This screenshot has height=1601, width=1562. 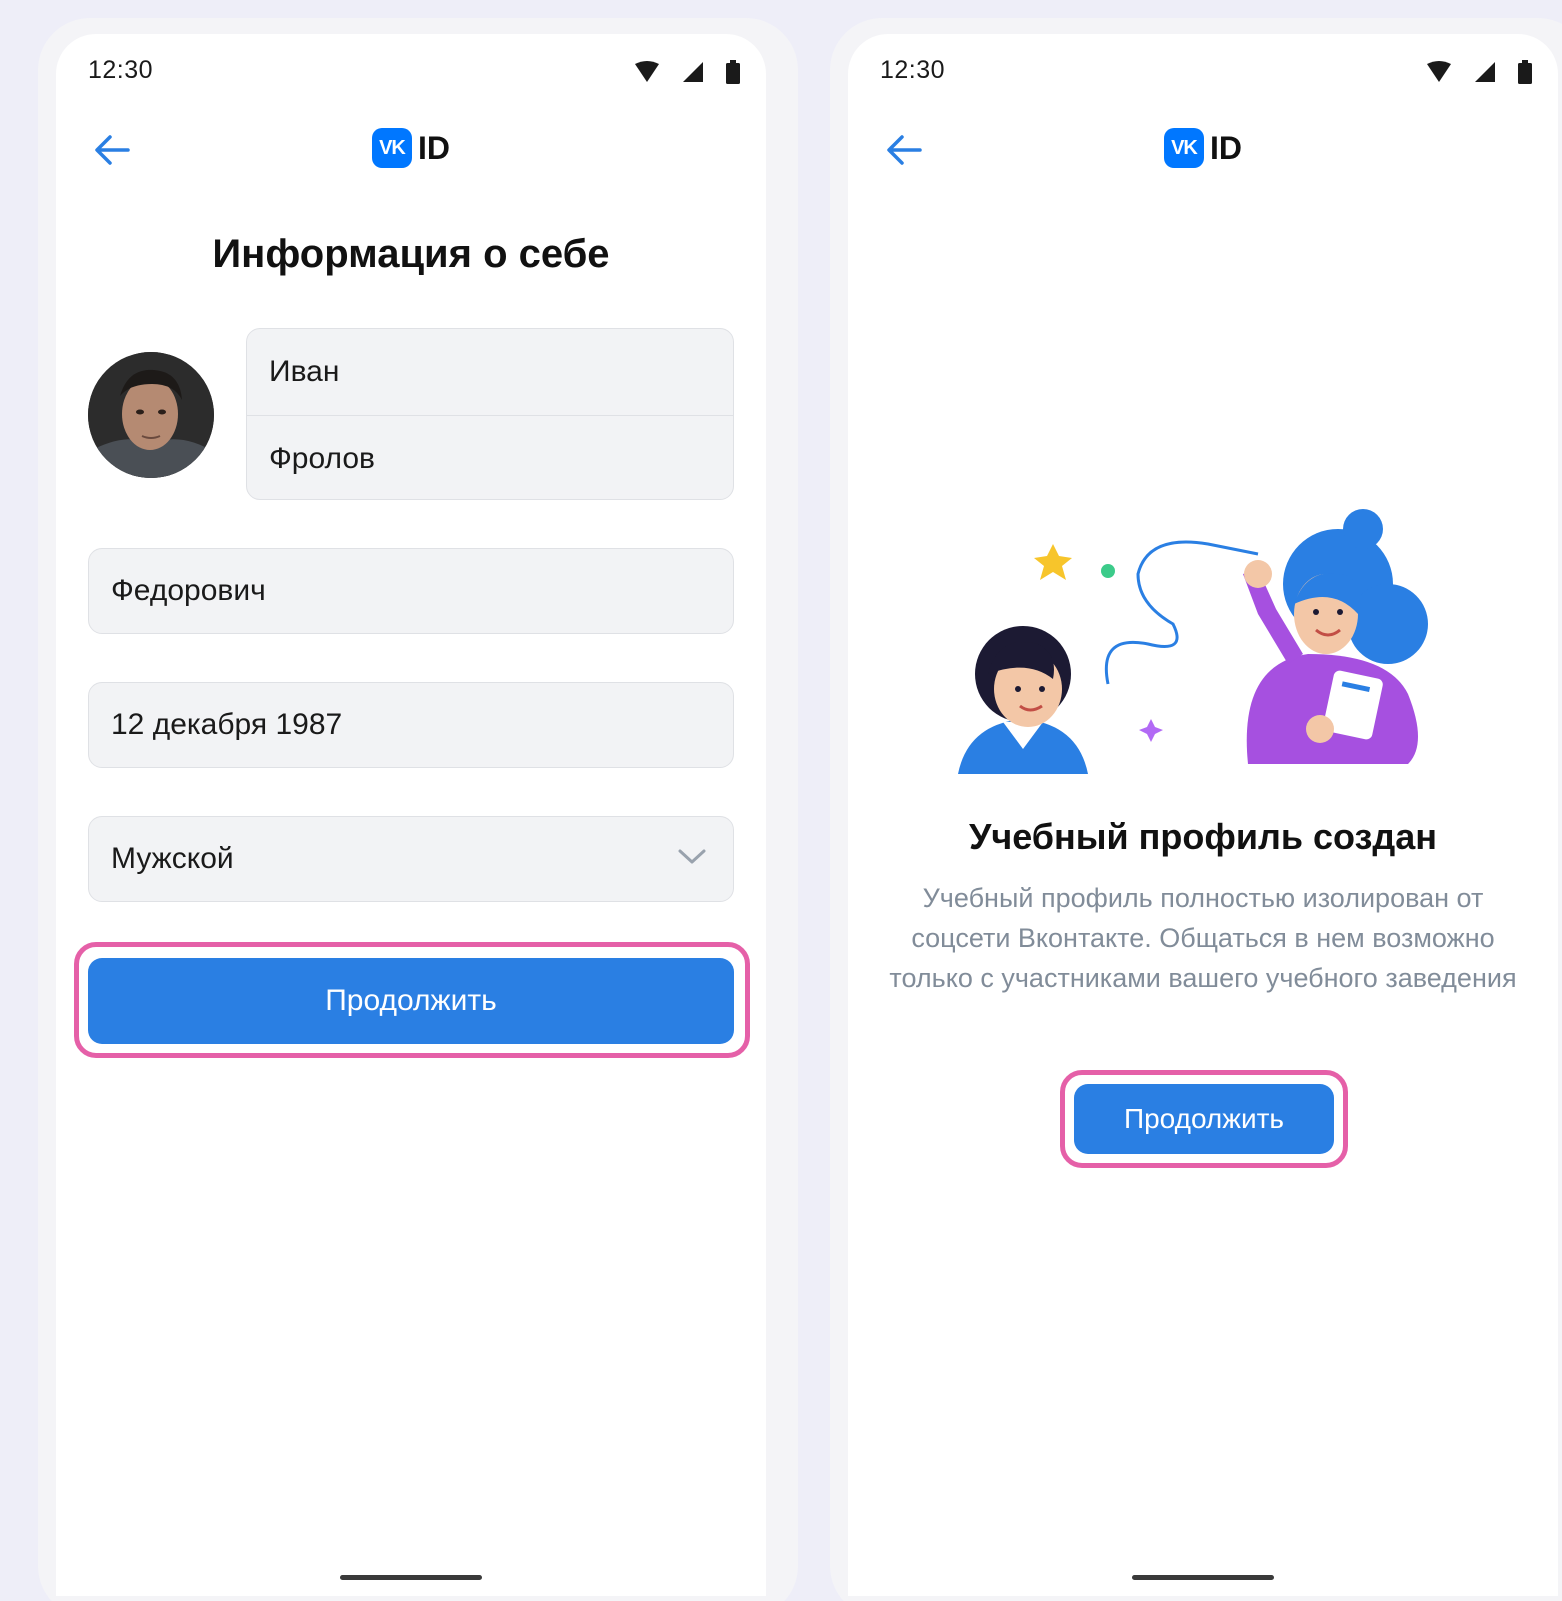 I want to click on first-name-field: Иван, so click(x=490, y=372).